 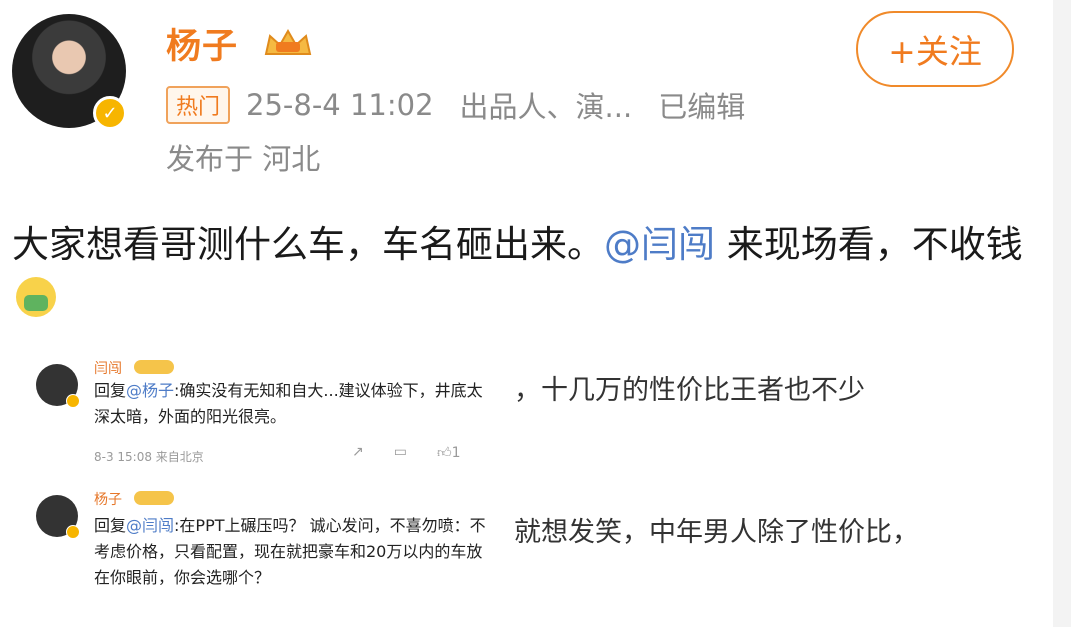 What do you see at coordinates (340, 105) in the screenshot?
I see `timestamp: 25-8-4 11:02` at bounding box center [340, 105].